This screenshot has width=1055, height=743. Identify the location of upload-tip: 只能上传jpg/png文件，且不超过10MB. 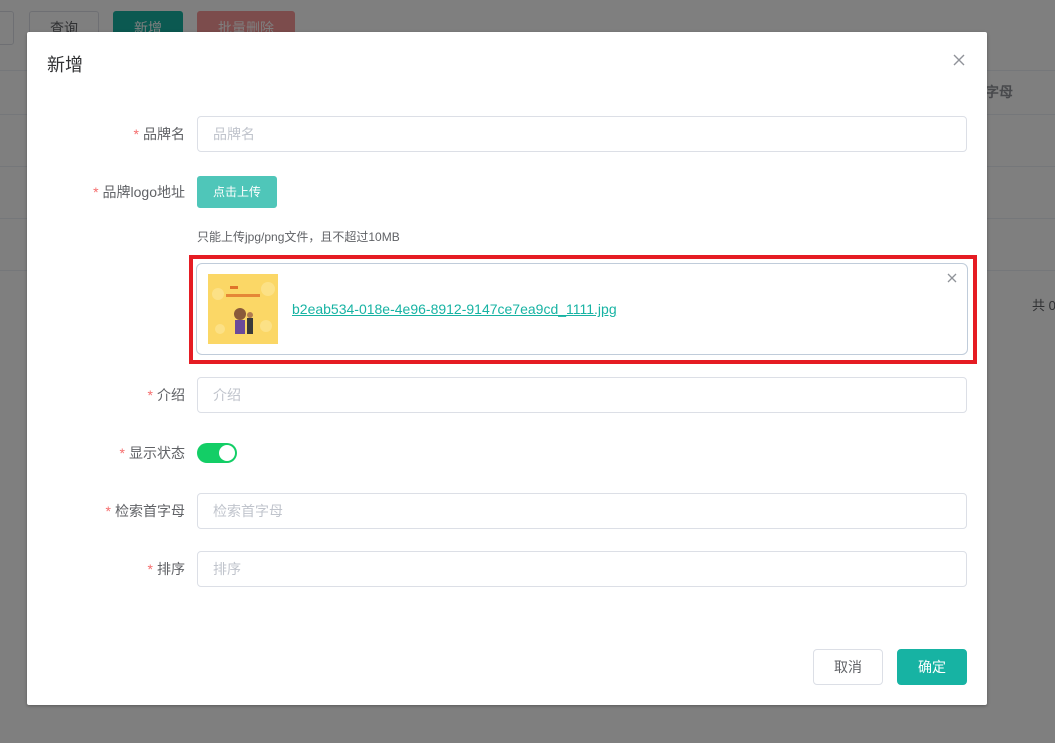
(298, 237).